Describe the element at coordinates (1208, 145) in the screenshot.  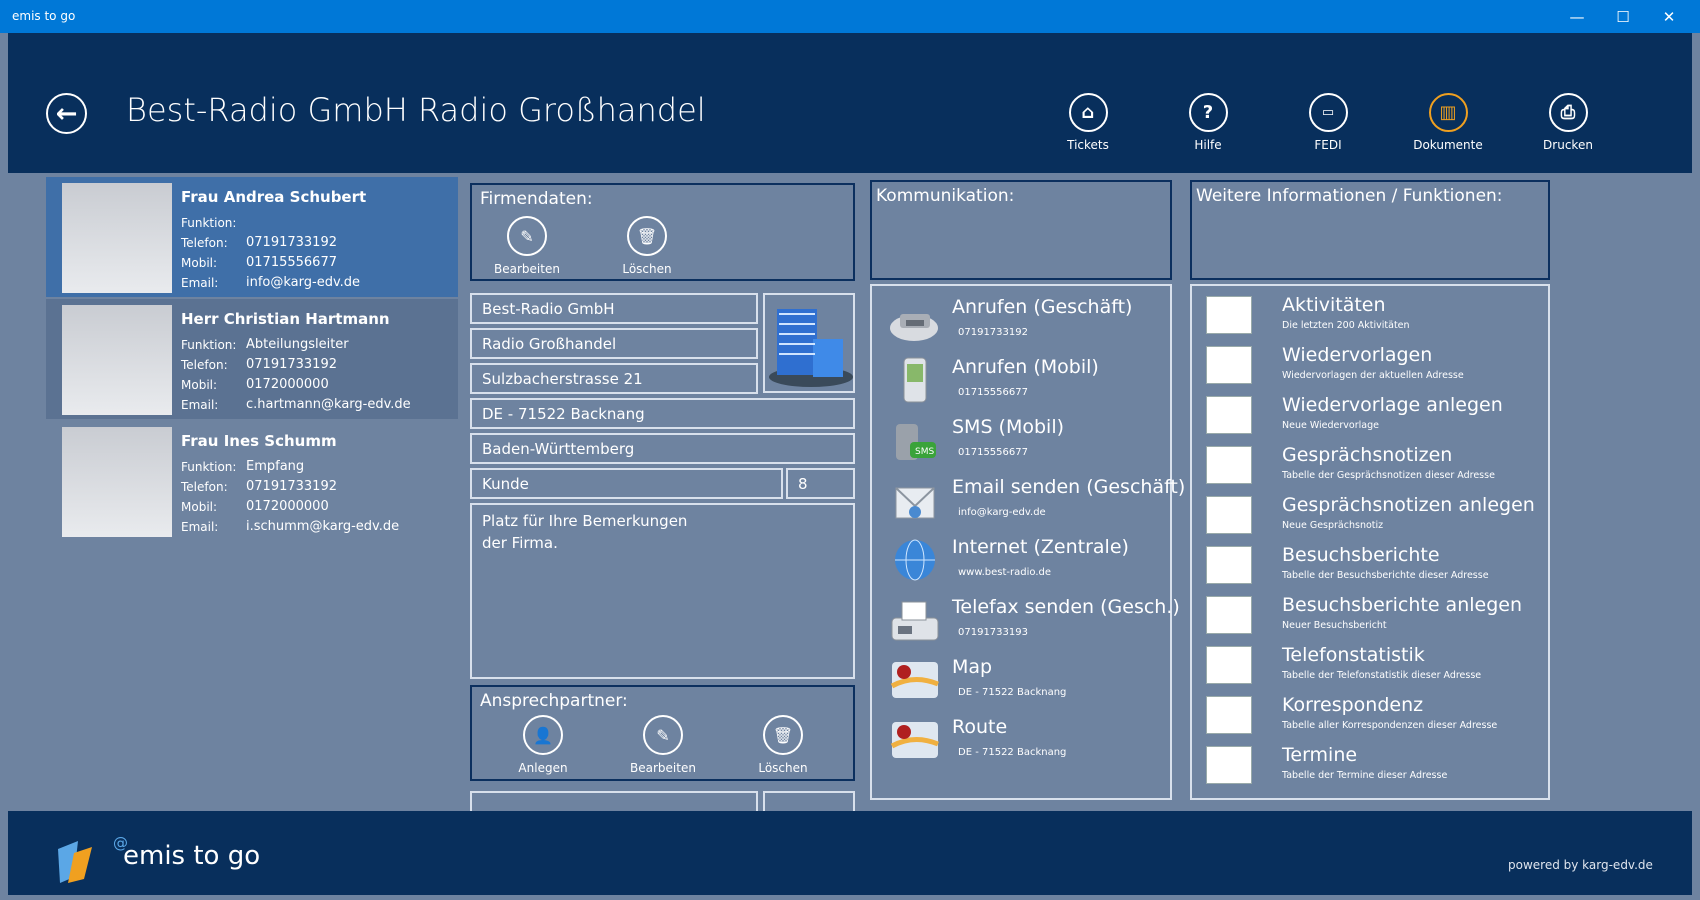
I see `help-label: Hilfe` at that location.